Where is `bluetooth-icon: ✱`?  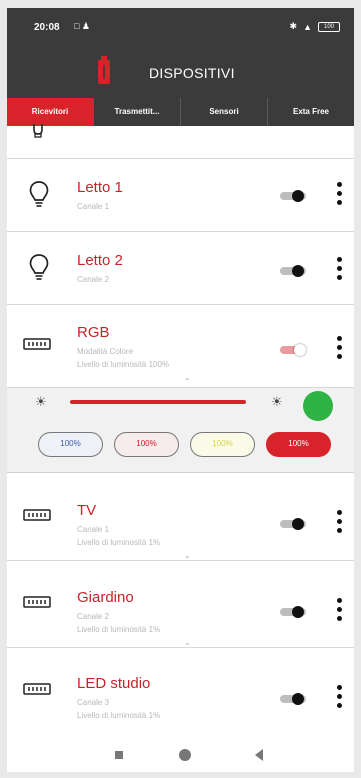
bluetooth-icon: ✱ is located at coordinates (293, 26).